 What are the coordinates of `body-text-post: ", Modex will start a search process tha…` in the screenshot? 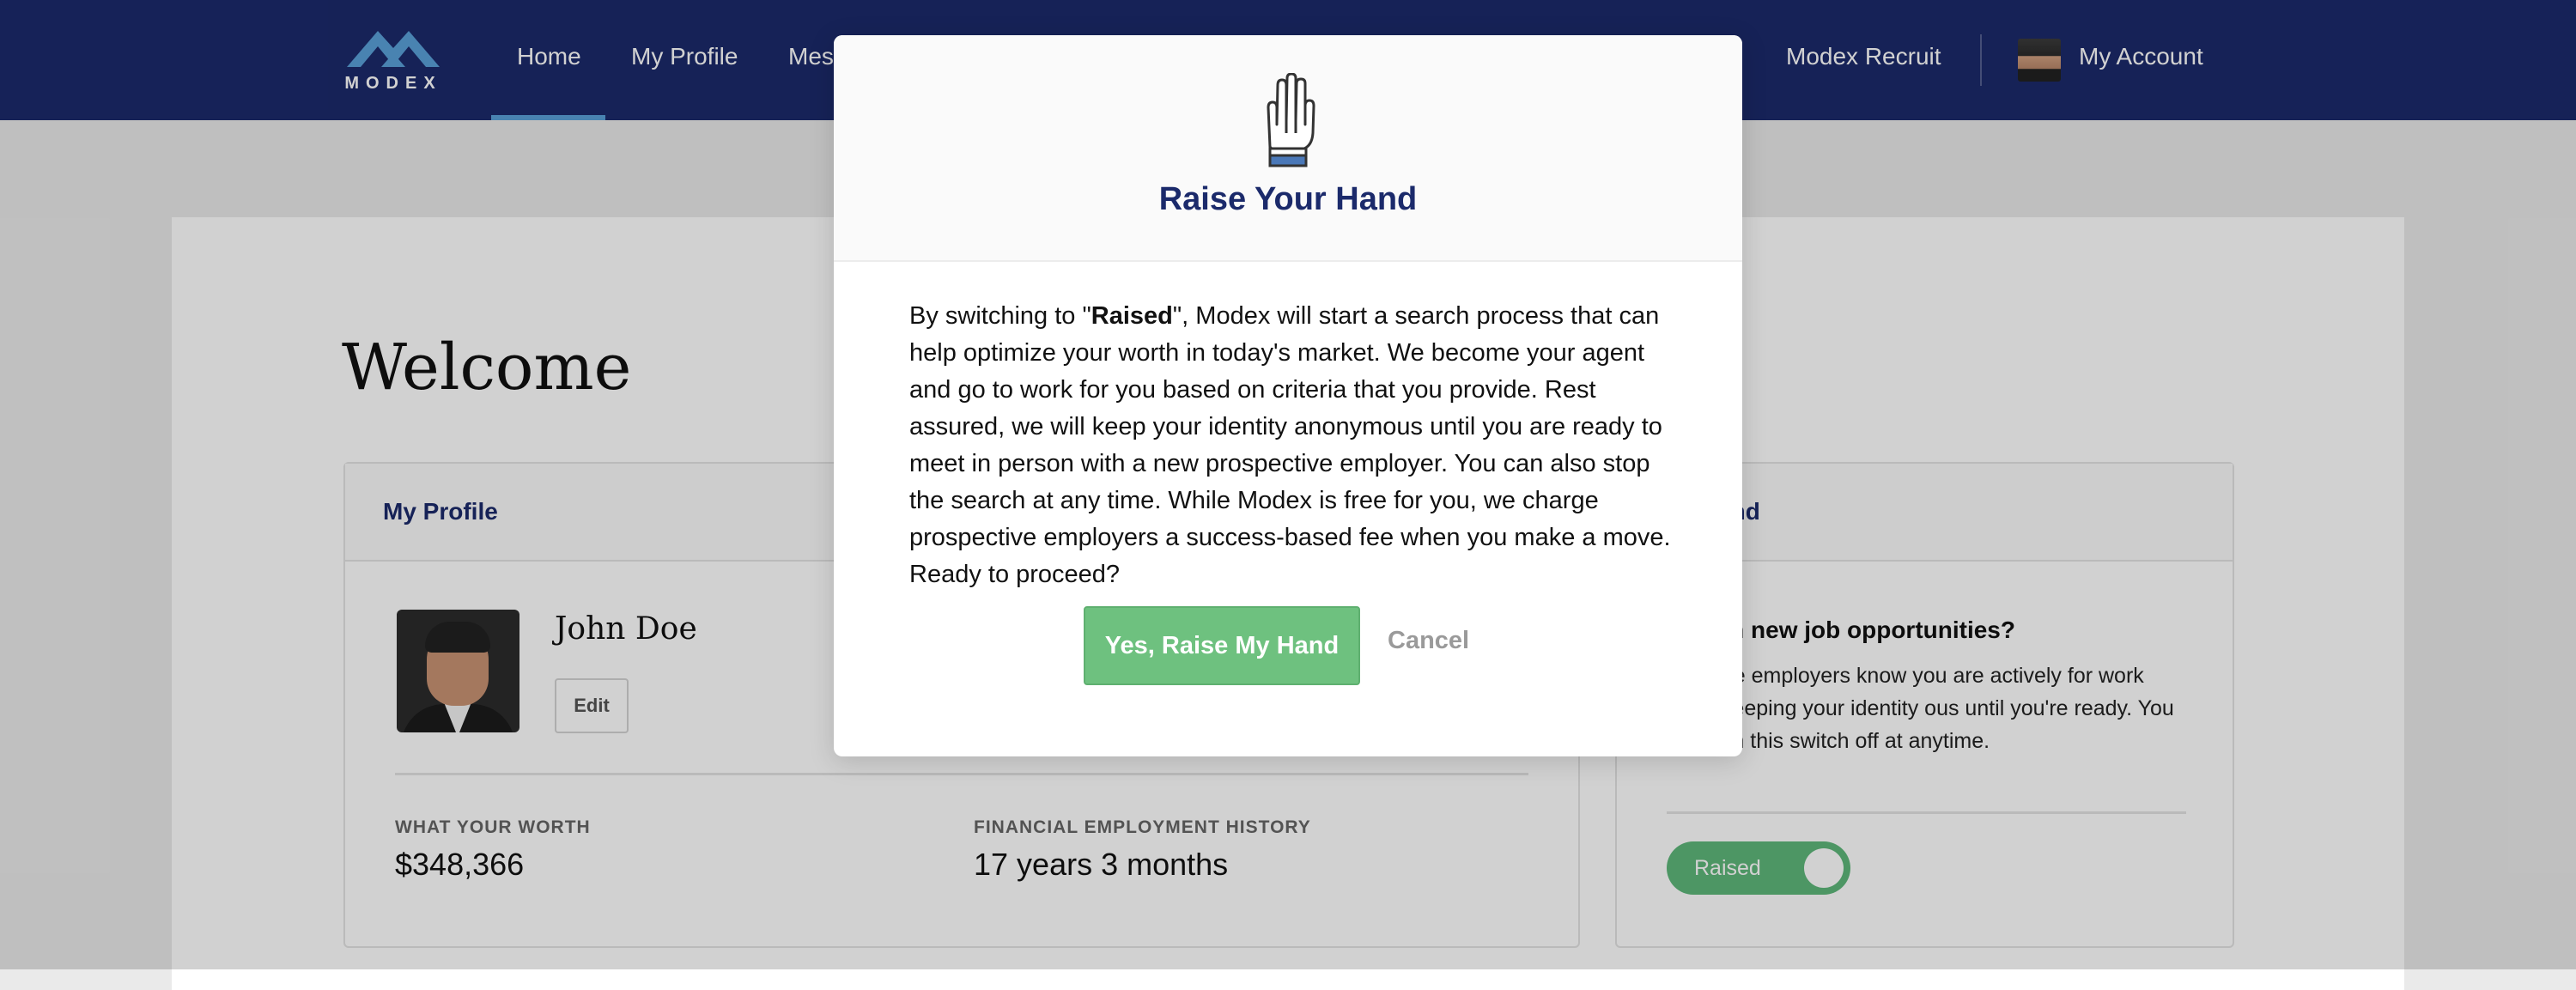 It's located at (1290, 445).